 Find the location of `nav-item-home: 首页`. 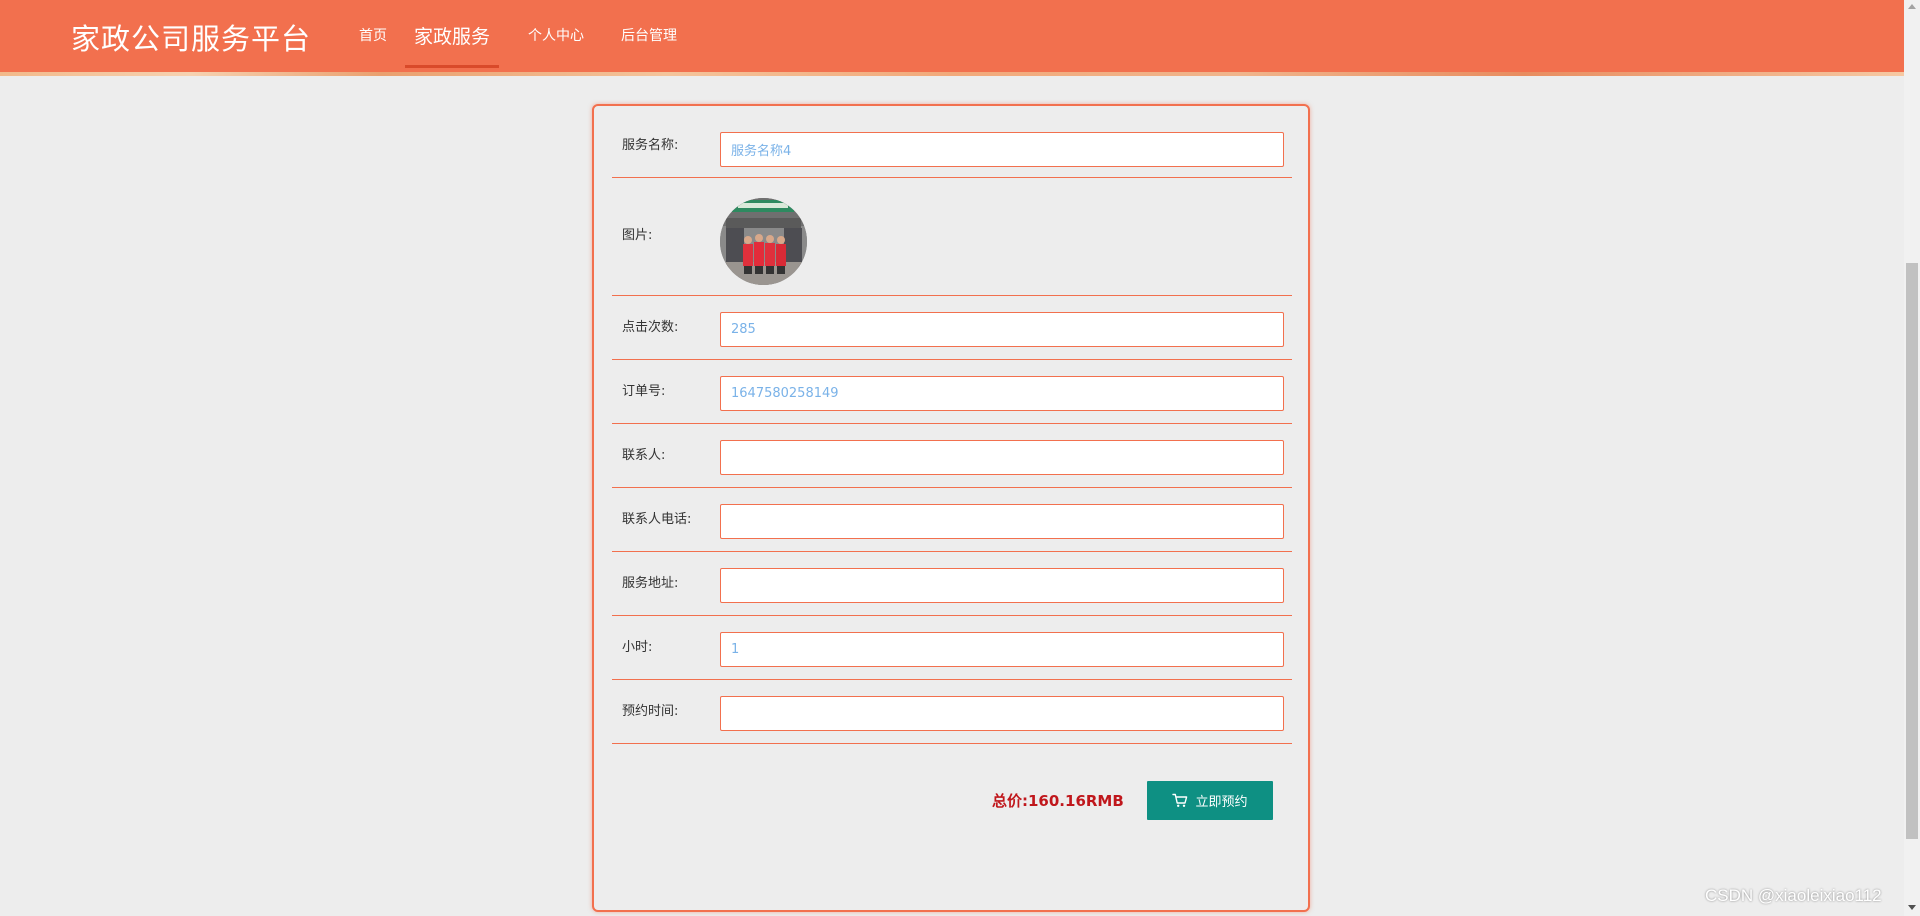

nav-item-home: 首页 is located at coordinates (377, 35).